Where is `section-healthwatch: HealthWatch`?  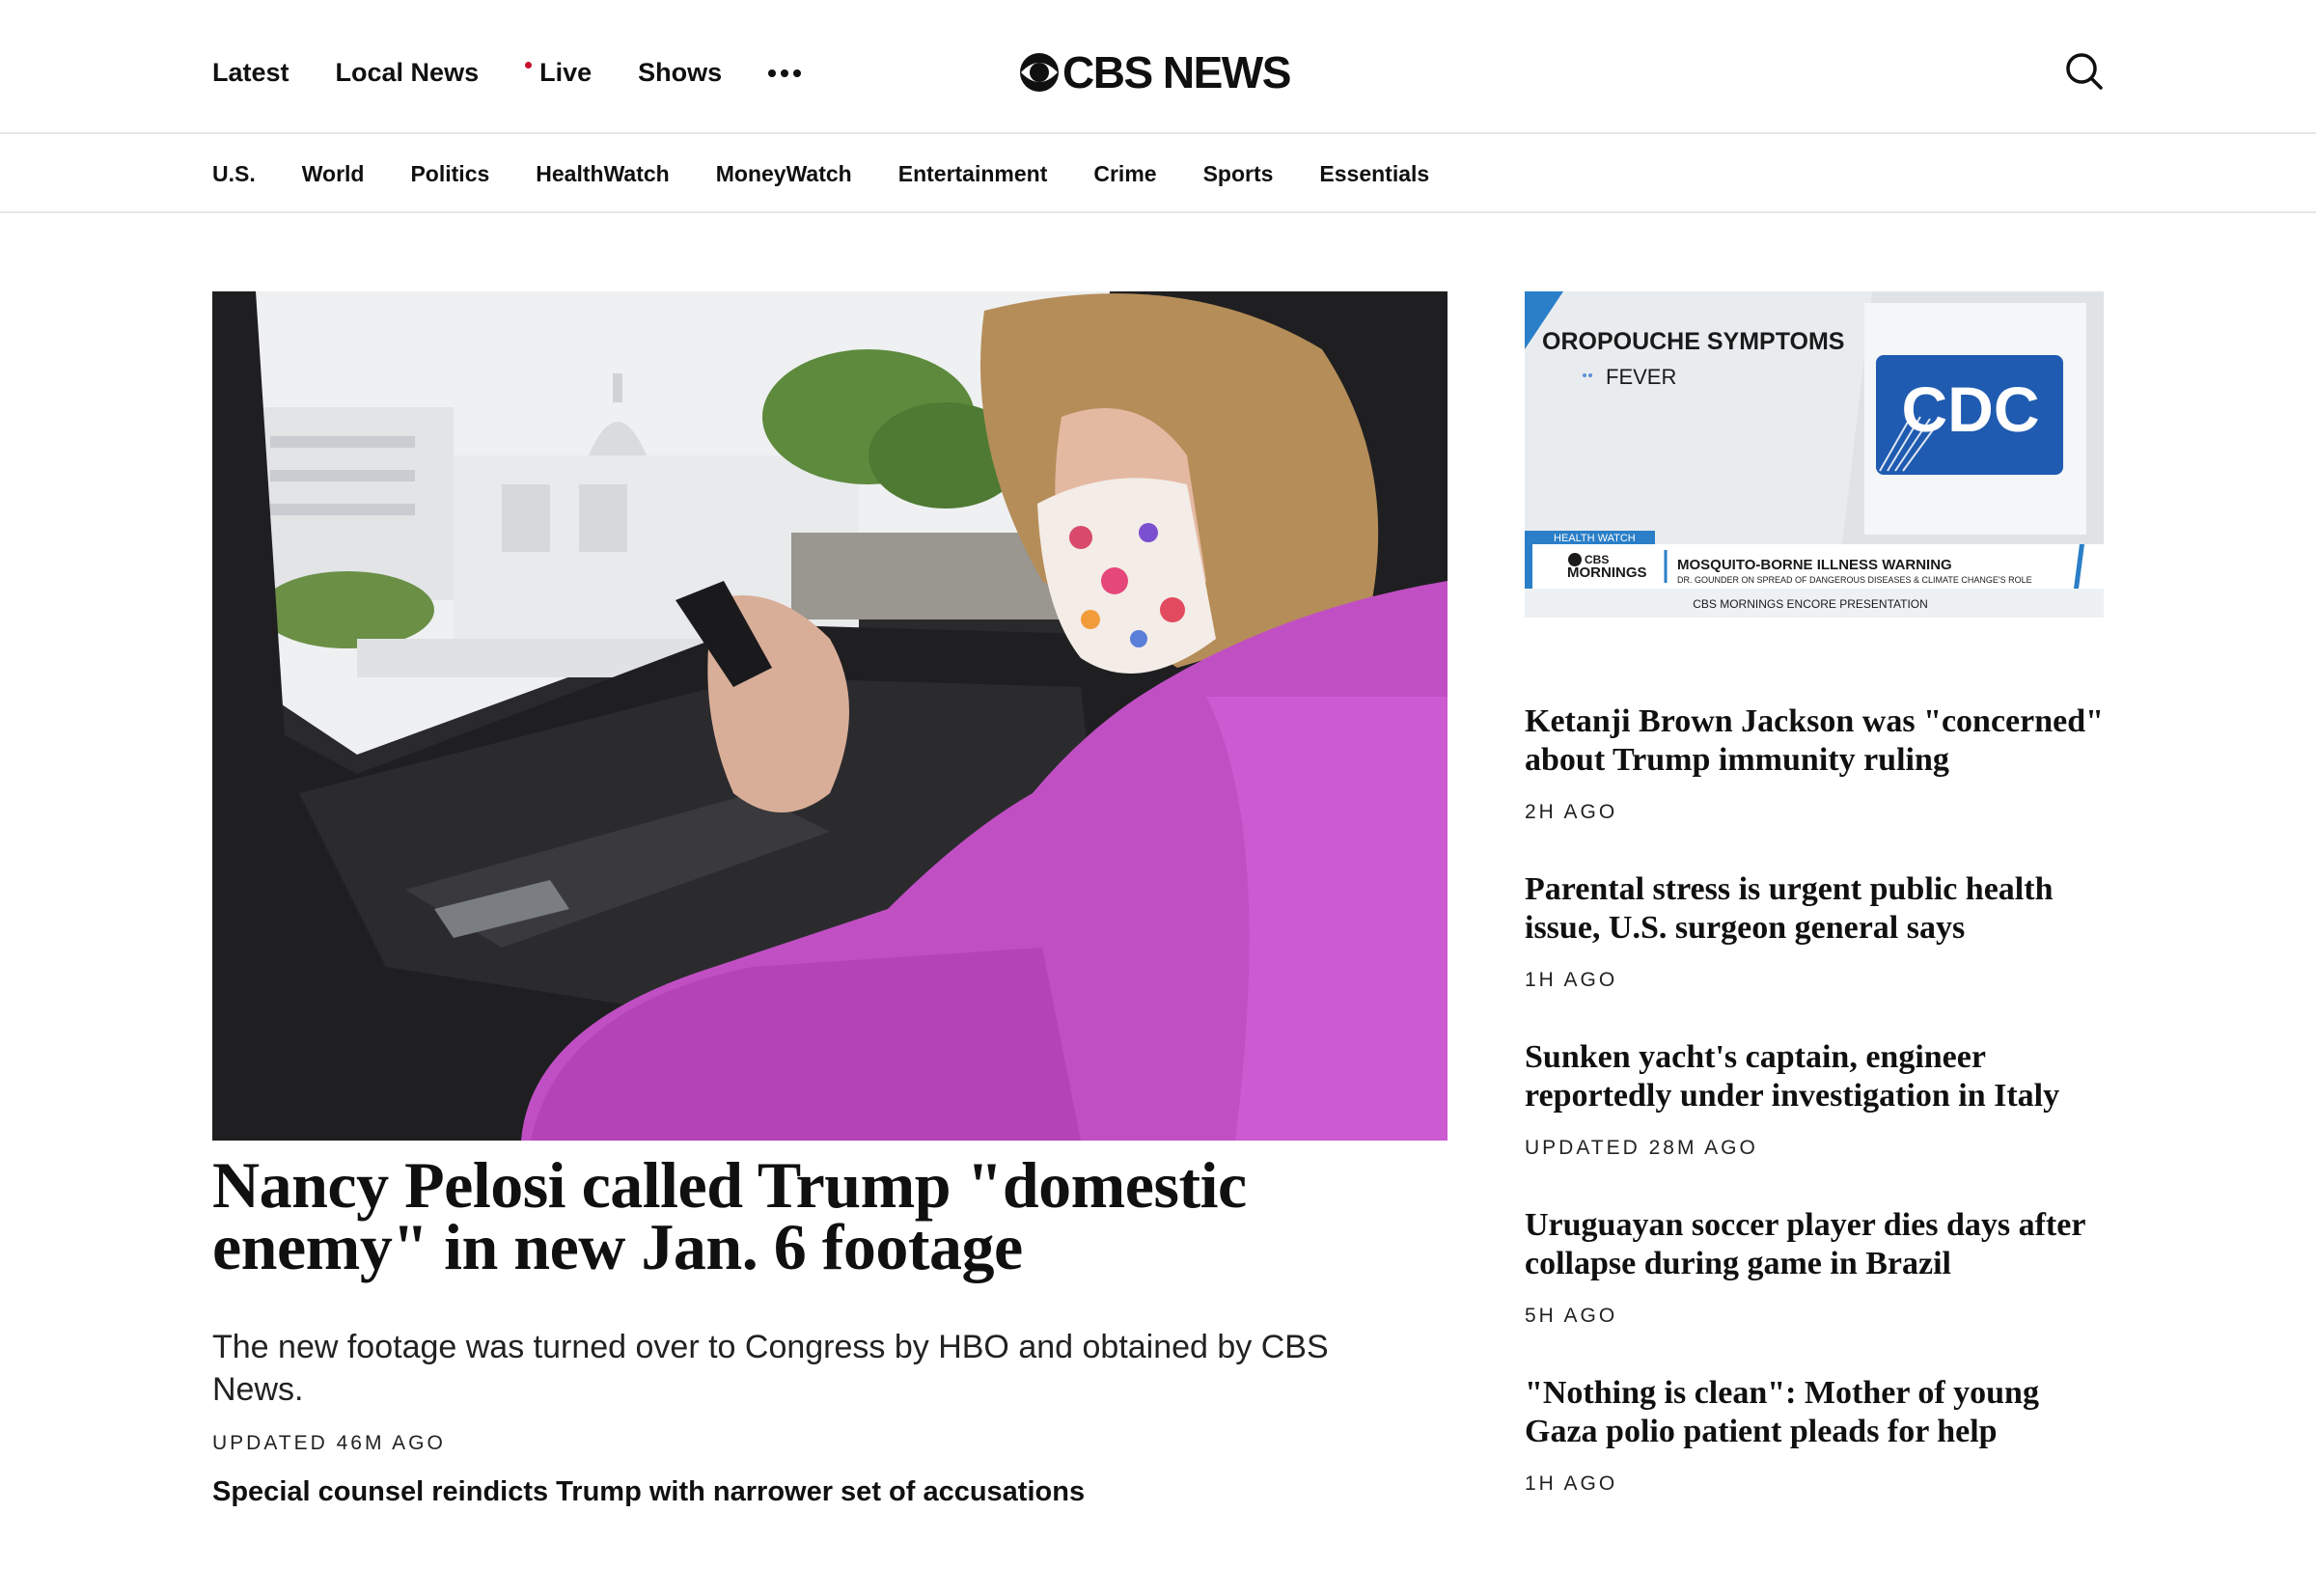
section-healthwatch: HealthWatch is located at coordinates (602, 174).